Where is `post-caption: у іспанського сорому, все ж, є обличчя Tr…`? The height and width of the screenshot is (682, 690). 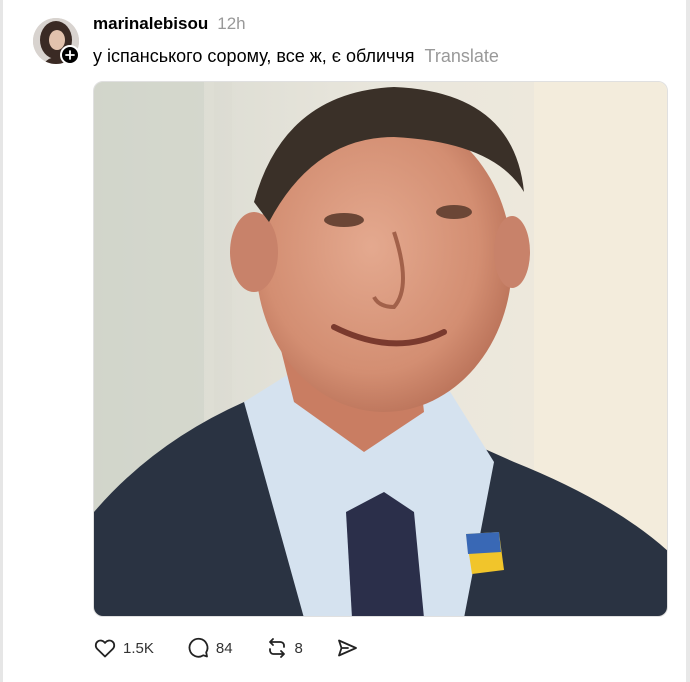 post-caption: у іспанського сорому, все ж, є обличчя Tr… is located at coordinates (296, 56).